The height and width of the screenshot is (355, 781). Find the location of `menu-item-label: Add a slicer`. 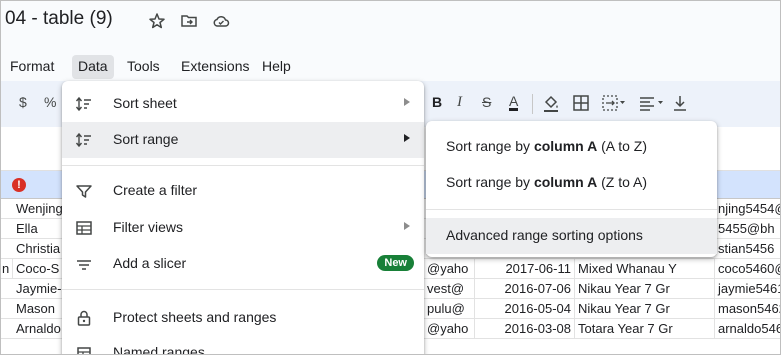

menu-item-label: Add a slicer is located at coordinates (150, 263).